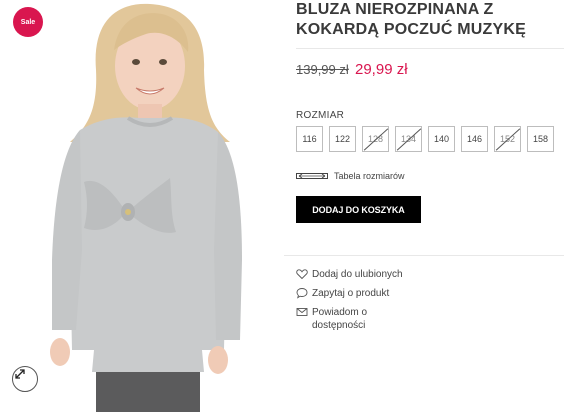 This screenshot has width=564, height=412. I want to click on size-table-link: Tabela rozmiarów, so click(350, 176).